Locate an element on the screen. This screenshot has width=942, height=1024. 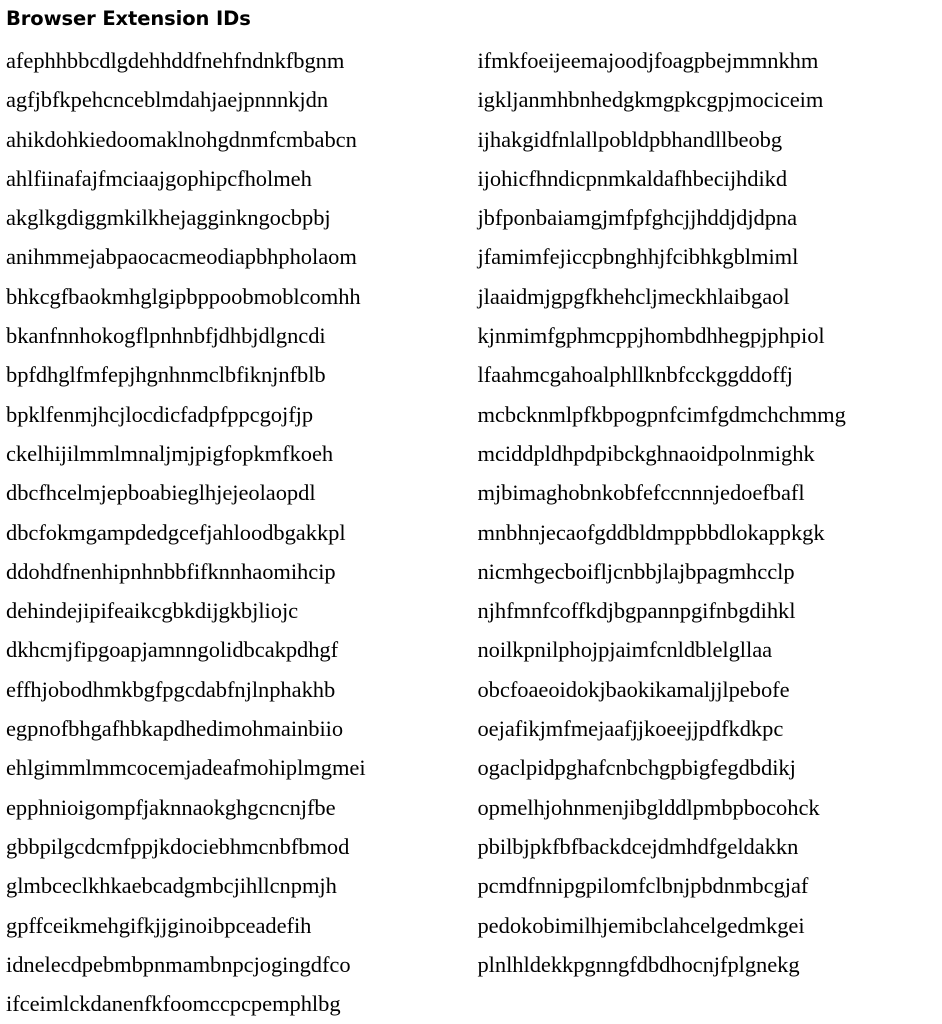
extension-id: ddohdfnenhipnhnbbfifknnhaomihcip is located at coordinates (171, 571).